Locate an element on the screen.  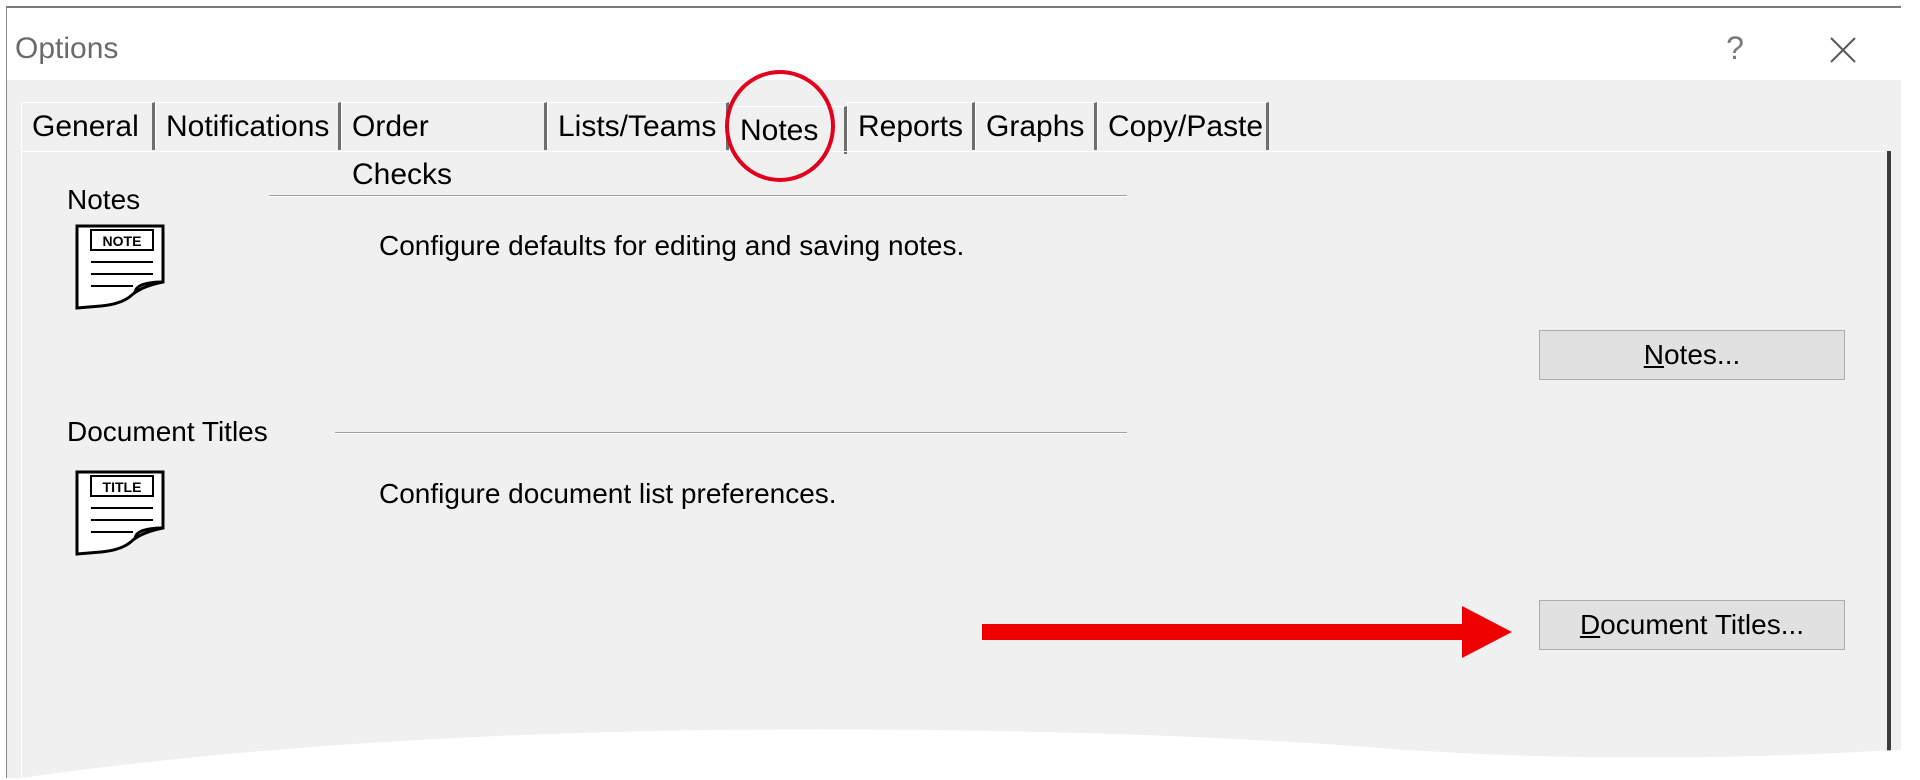
help-button: ? is located at coordinates (1735, 48).